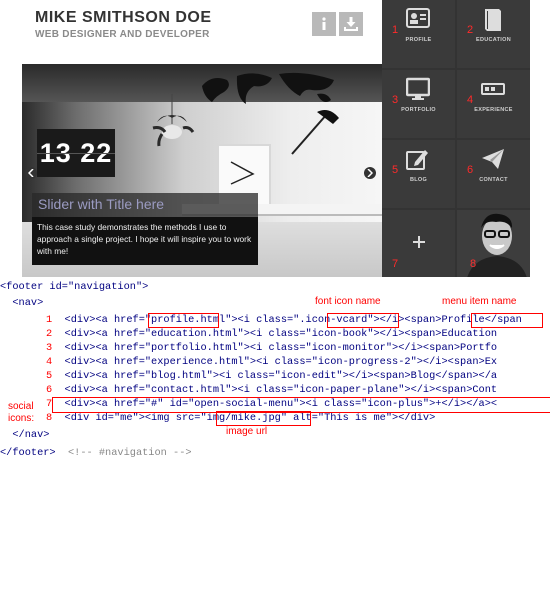  I want to click on code-text: </footer>, so click(28, 453).